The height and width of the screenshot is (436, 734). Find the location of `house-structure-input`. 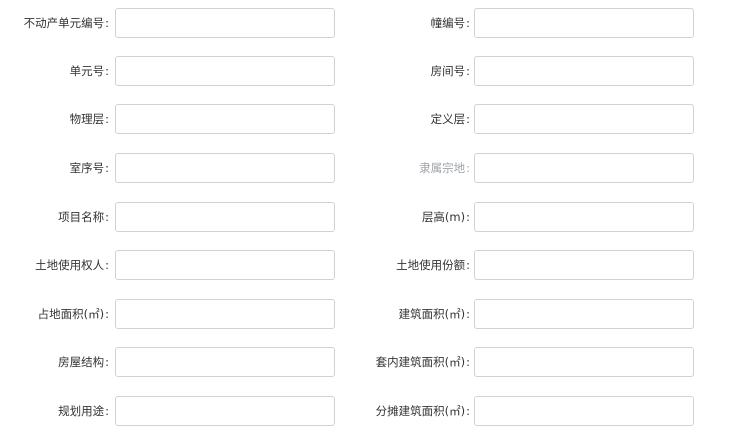

house-structure-input is located at coordinates (225, 362).